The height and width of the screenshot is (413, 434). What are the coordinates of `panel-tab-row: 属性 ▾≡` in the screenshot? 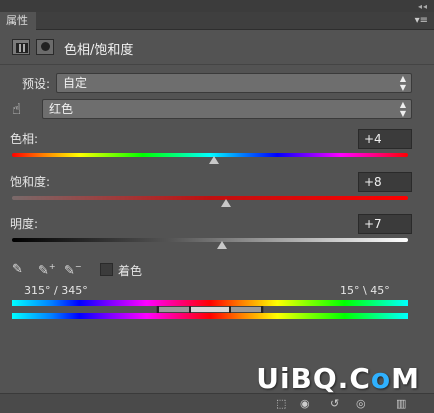 It's located at (217, 21).